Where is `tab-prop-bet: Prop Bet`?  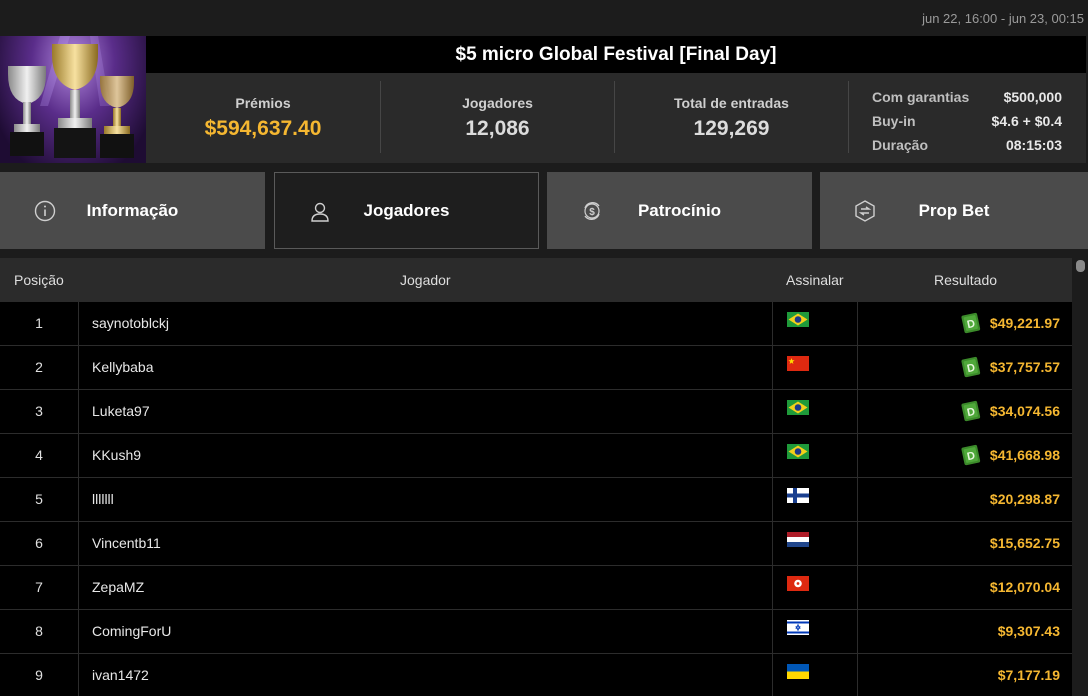
tab-prop-bet: Prop Bet is located at coordinates (954, 210).